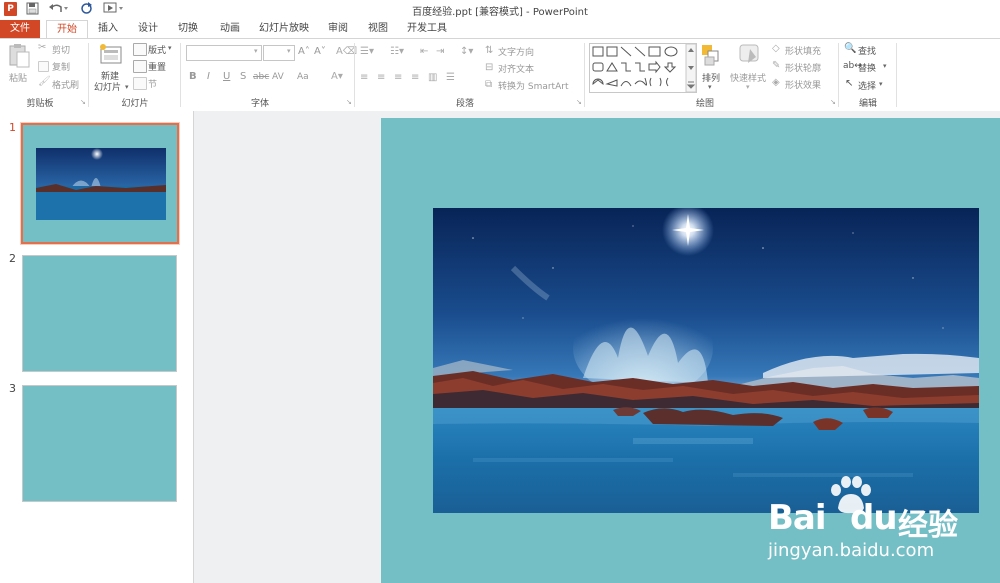 Image resolution: width=1000 pixels, height=583 pixels. Describe the element at coordinates (489, 50) in the screenshot. I see `text-direction-icon: ⇅` at that location.